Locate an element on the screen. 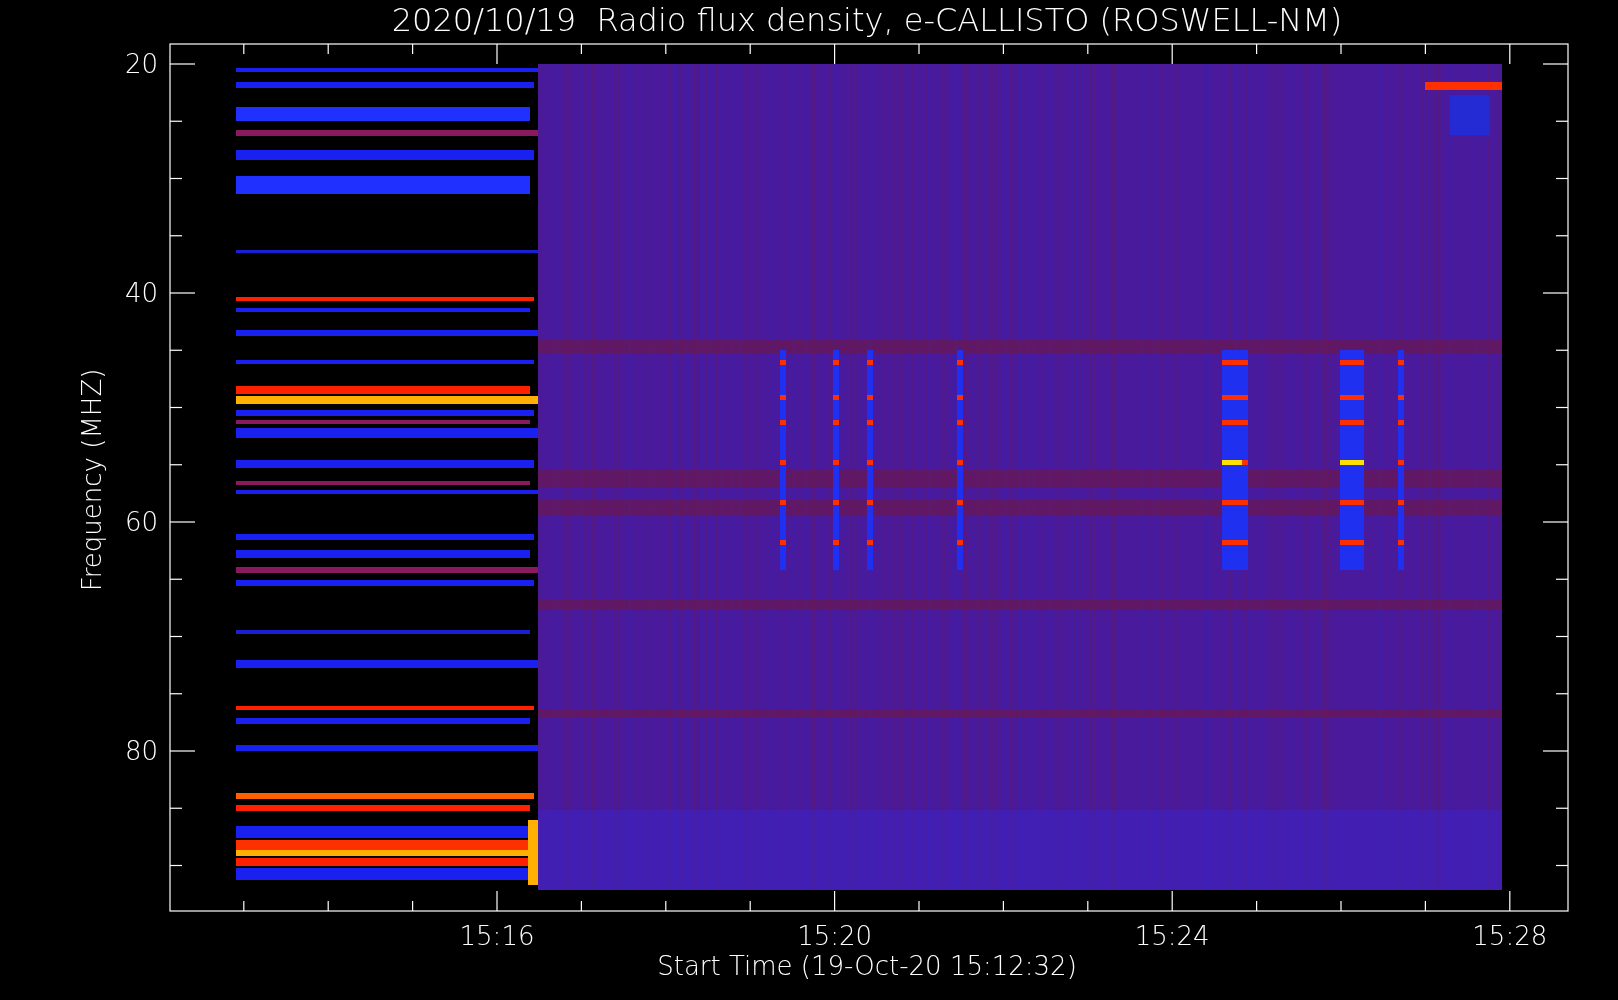 The image size is (1618, 1000). chart-title: 2020/10/19 Radio flux density, e-CALLISTO (ROSWELL-NM) is located at coordinates (867, 20).